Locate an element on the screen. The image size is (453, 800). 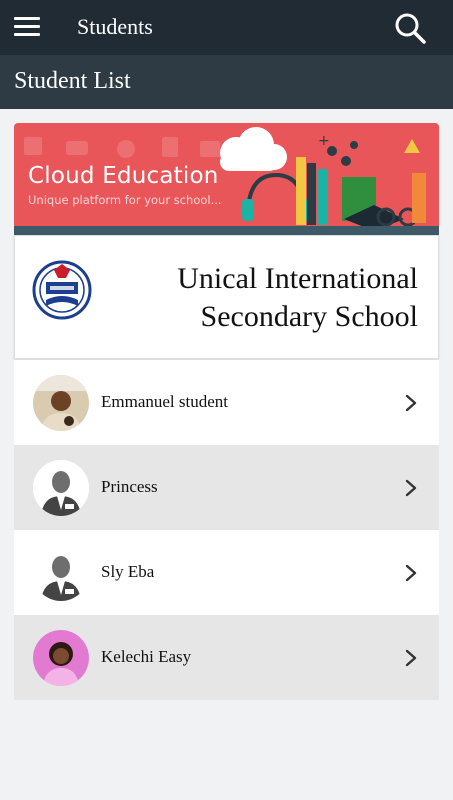
student-row: Emmanuel student is located at coordinates (226, 402).